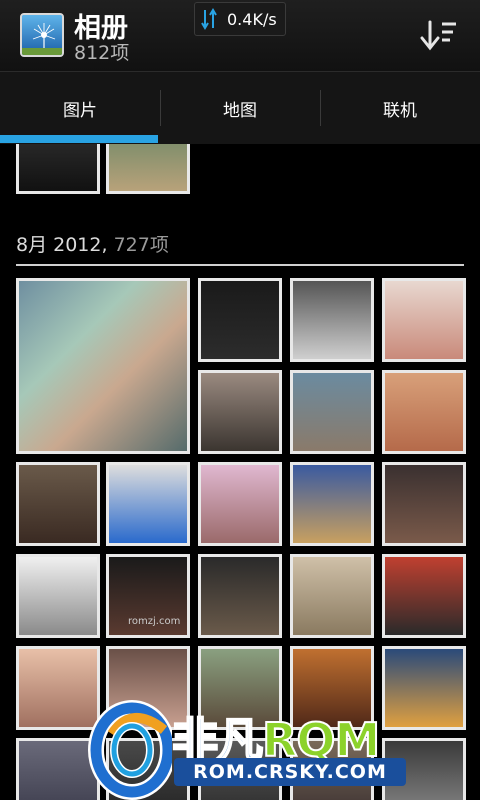 The height and width of the screenshot is (800, 480). I want to click on tab-pictures: 图片, so click(80, 108).